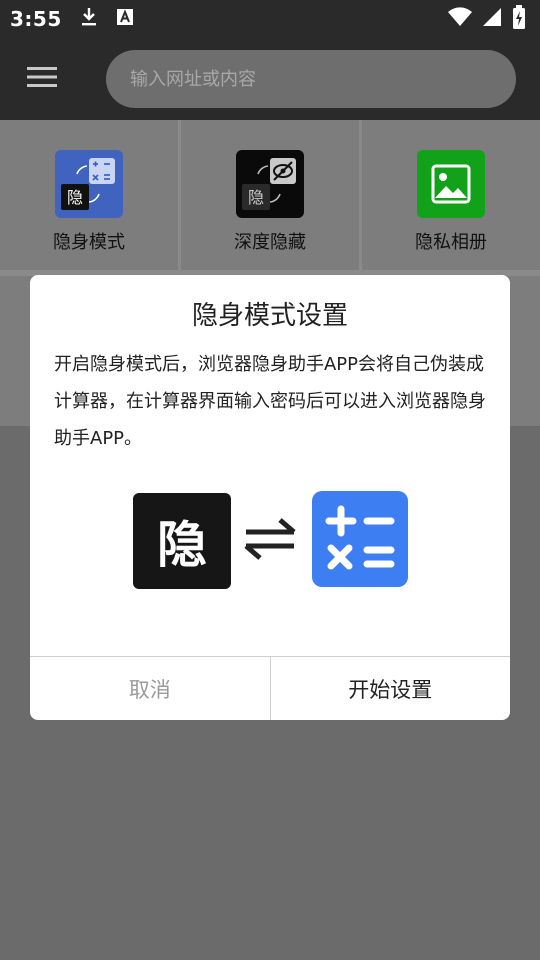 The height and width of the screenshot is (960, 540). What do you see at coordinates (150, 688) in the screenshot?
I see `cancel-button: 取消` at bounding box center [150, 688].